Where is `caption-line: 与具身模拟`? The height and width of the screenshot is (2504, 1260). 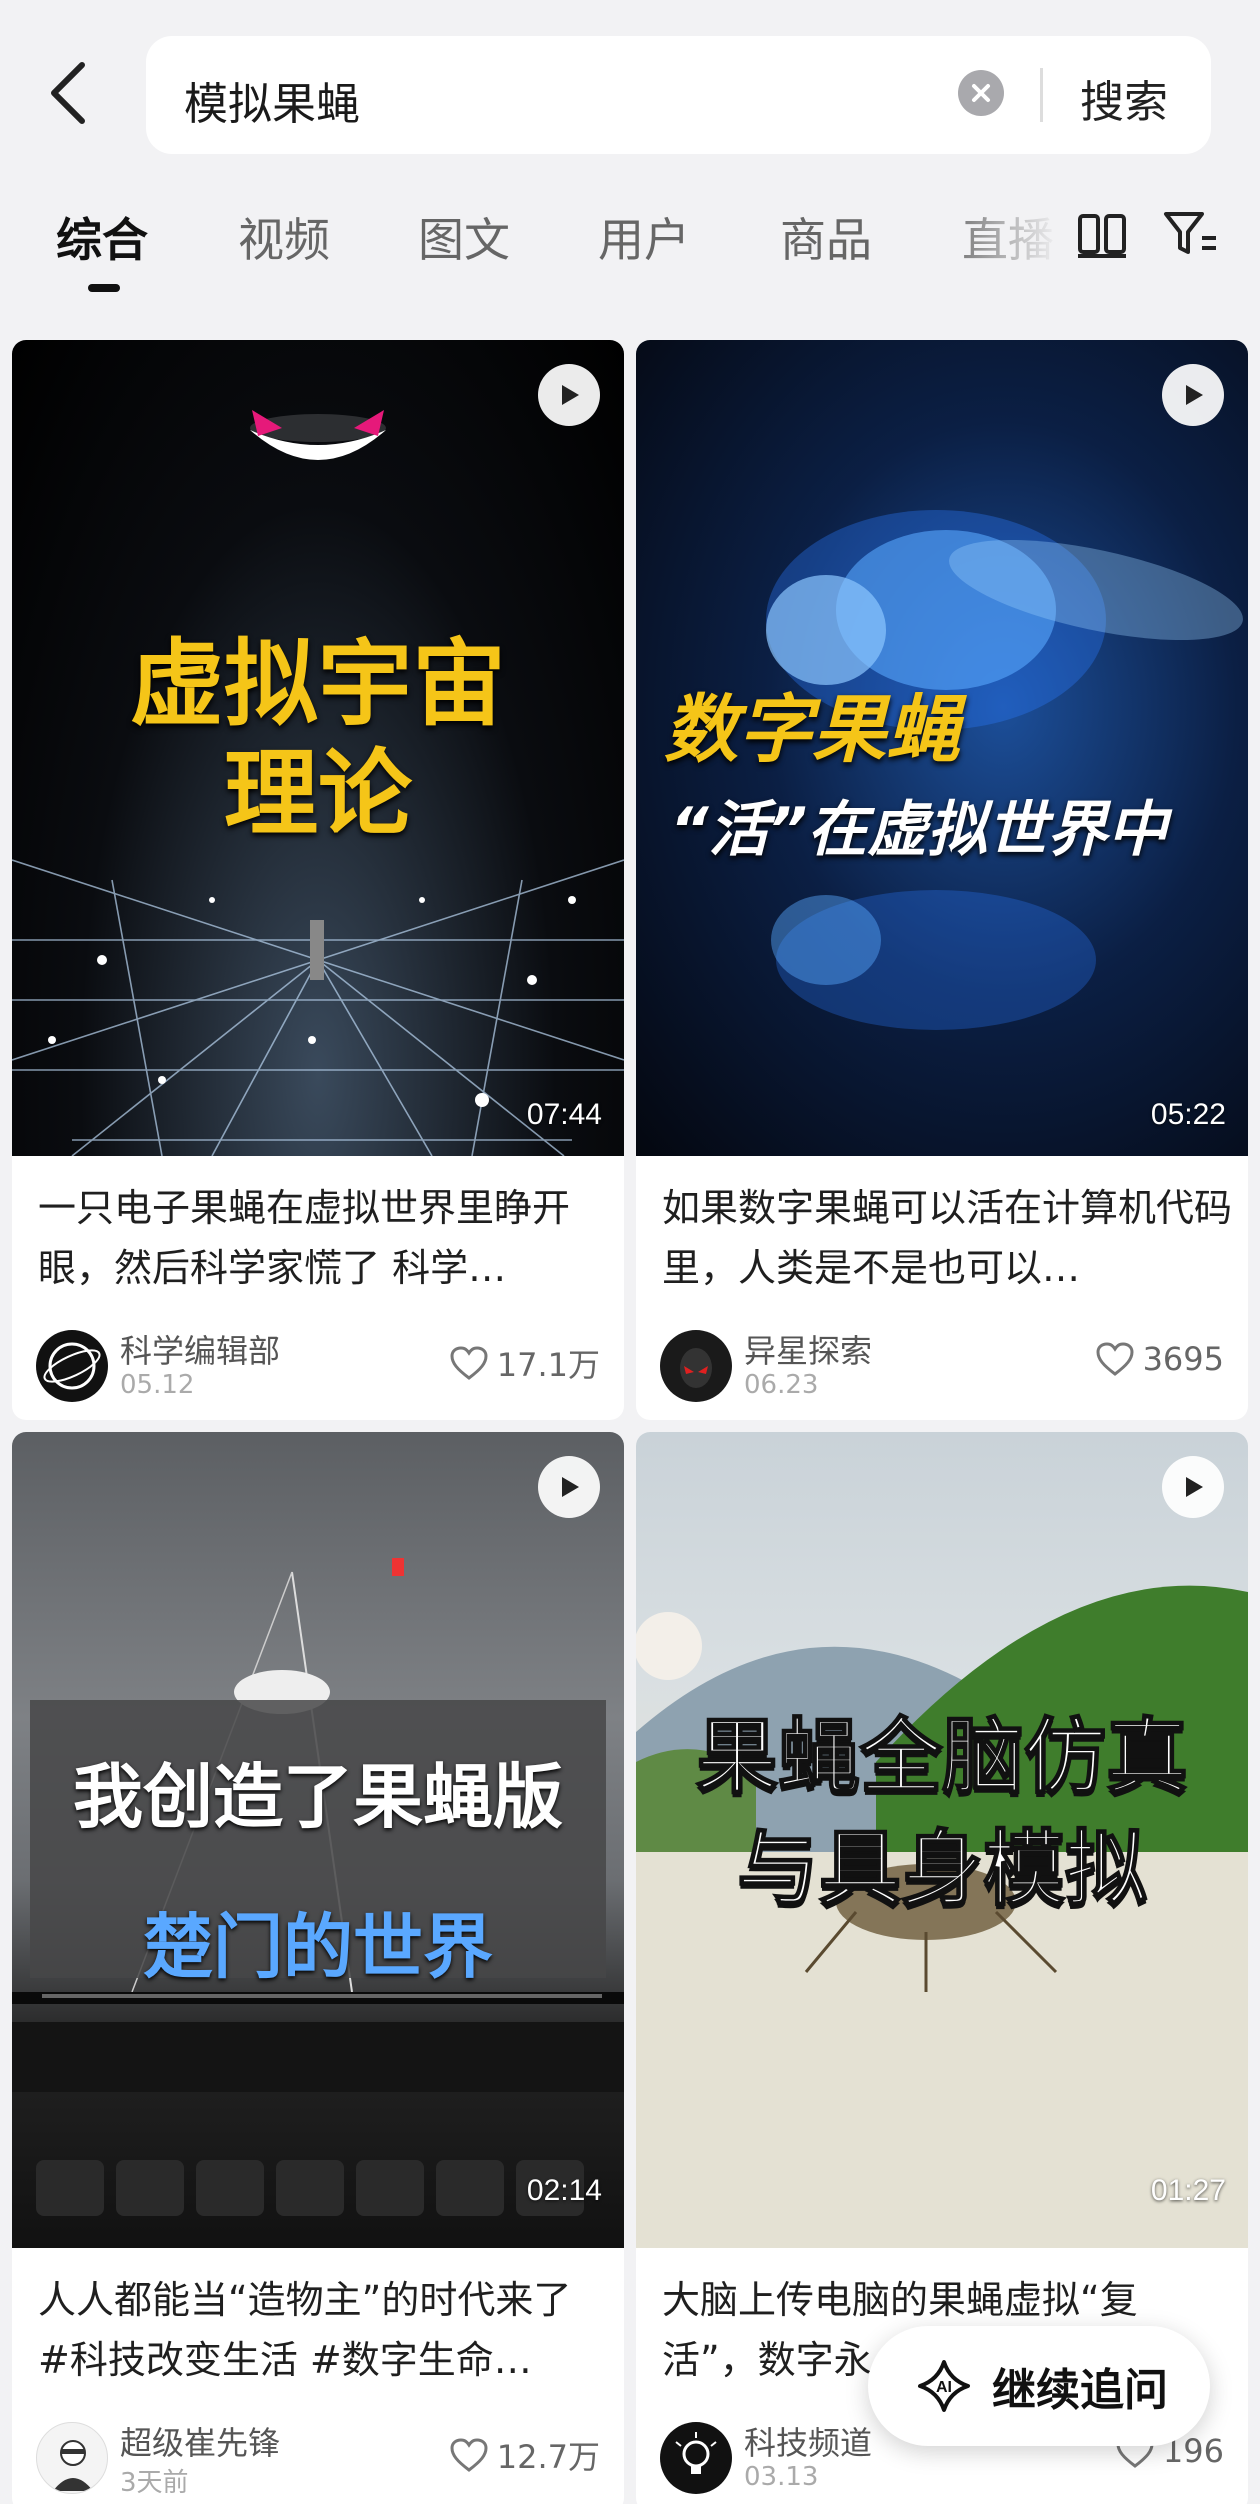 caption-line: 与具身模拟 is located at coordinates (942, 1869).